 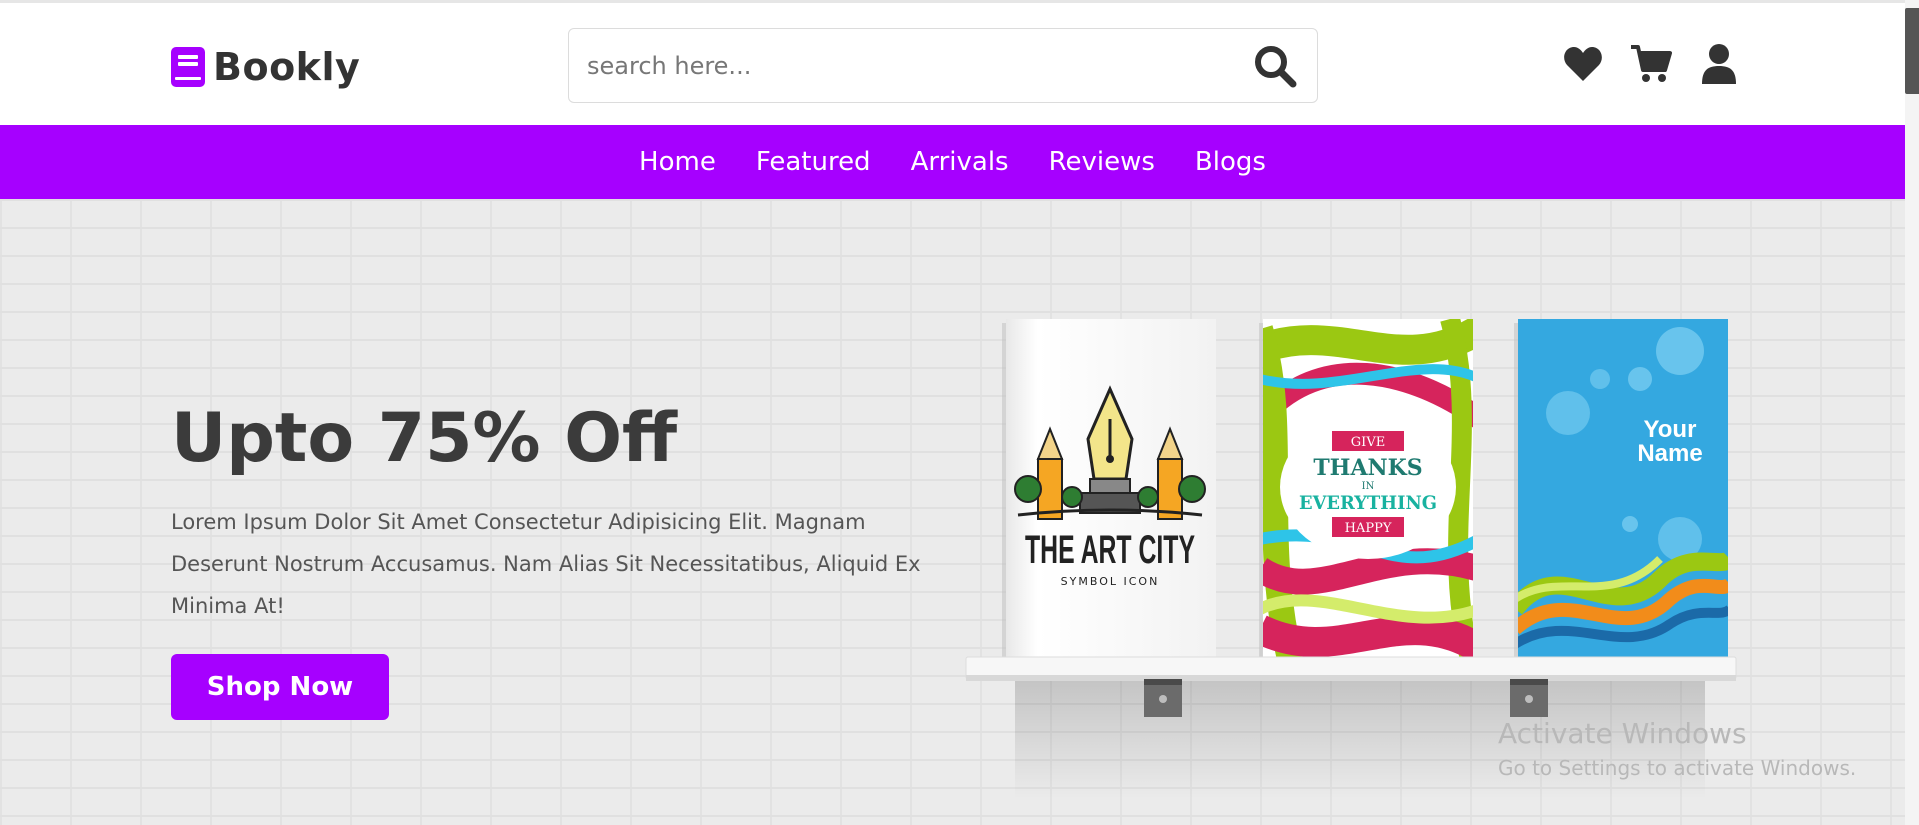 I want to click on watermark-subtitle: Go to Settings to activate Windows., so click(x=1677, y=768).